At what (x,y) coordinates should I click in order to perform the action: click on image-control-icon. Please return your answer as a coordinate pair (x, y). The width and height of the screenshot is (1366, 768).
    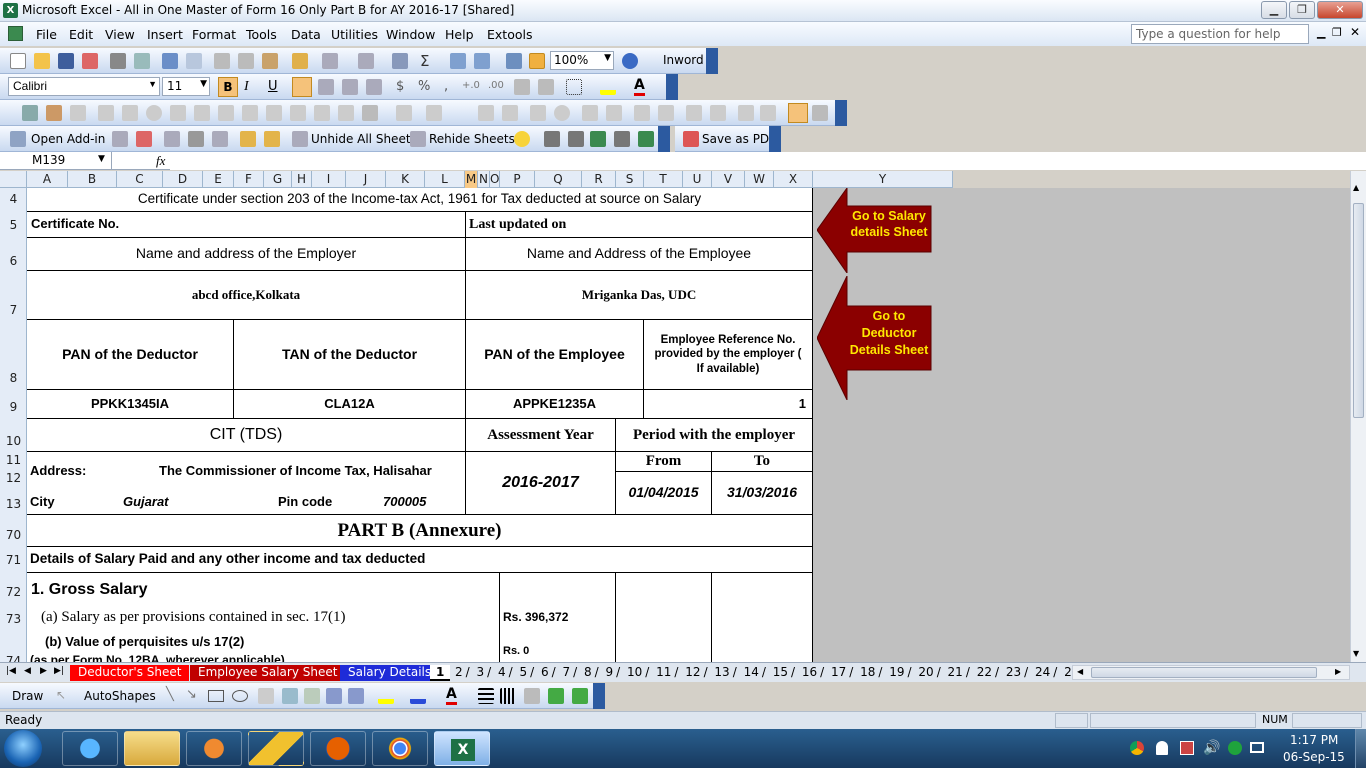
    Looking at the image, I should click on (346, 113).